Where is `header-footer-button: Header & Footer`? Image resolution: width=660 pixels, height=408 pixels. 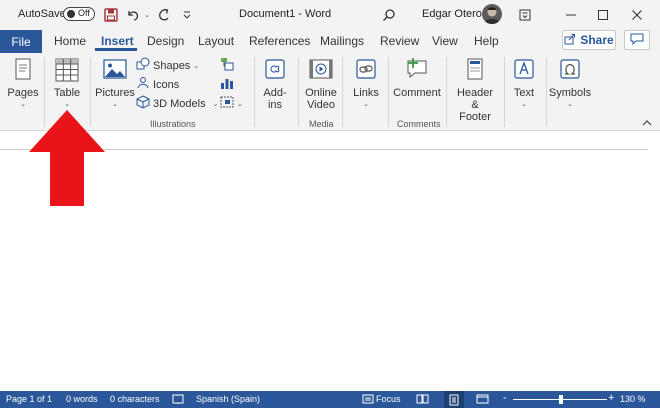 header-footer-button: Header & Footer is located at coordinates (475, 90).